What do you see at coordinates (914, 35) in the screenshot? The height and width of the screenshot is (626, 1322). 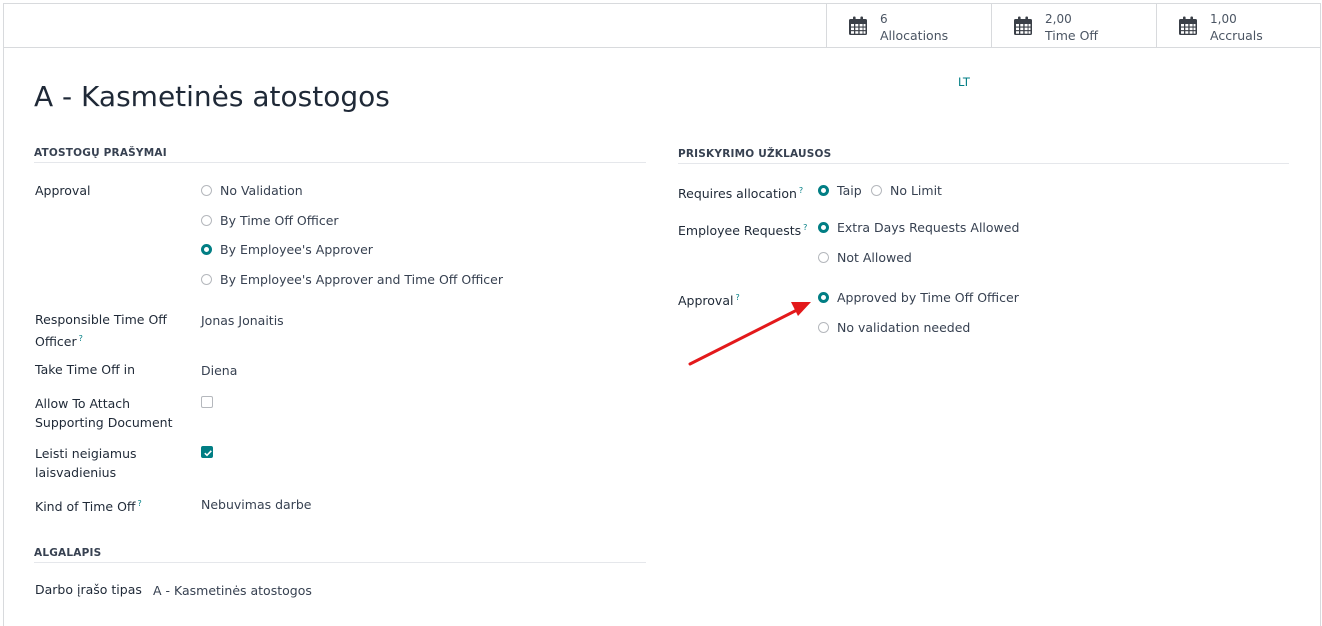 I see `stat-label: Allocations` at bounding box center [914, 35].